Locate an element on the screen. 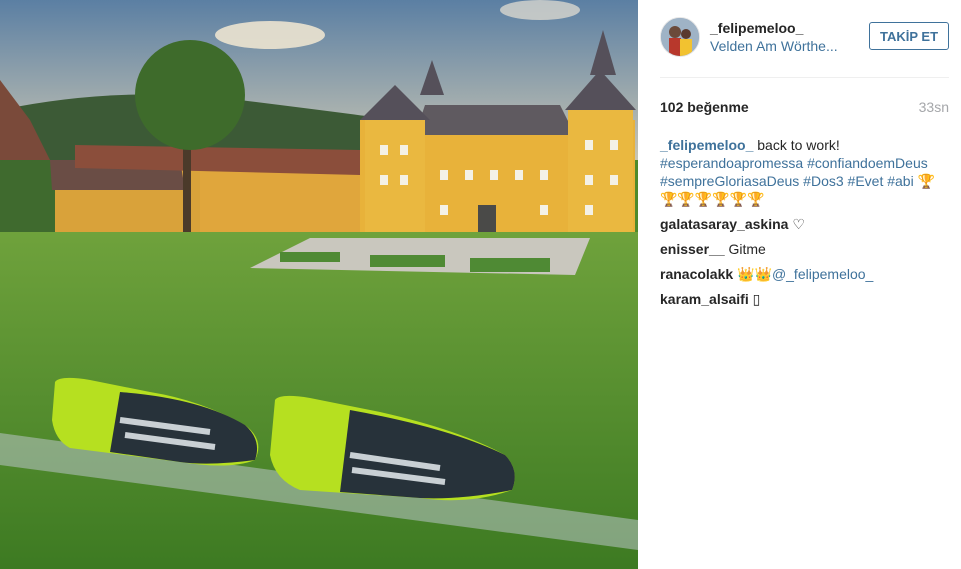 Image resolution: width=961 pixels, height=569 pixels. comment-text: ▯ is located at coordinates (756, 299).